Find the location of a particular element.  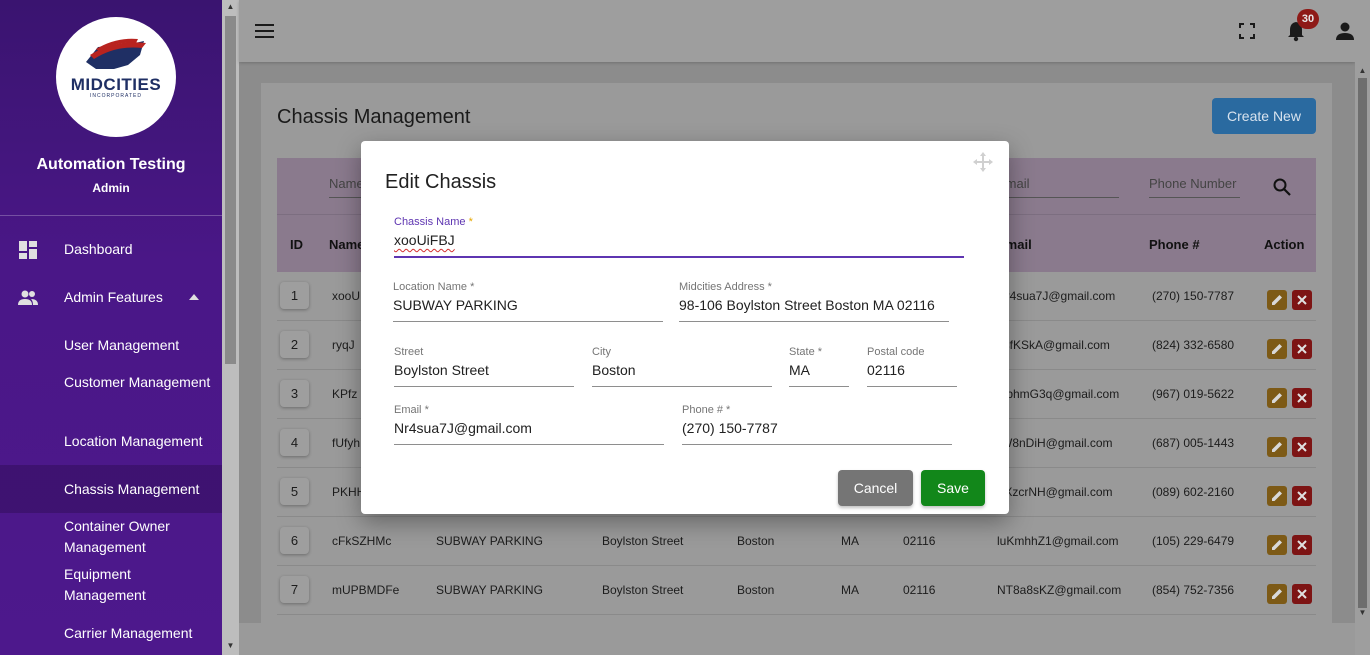

menu-icon is located at coordinates (265, 31).